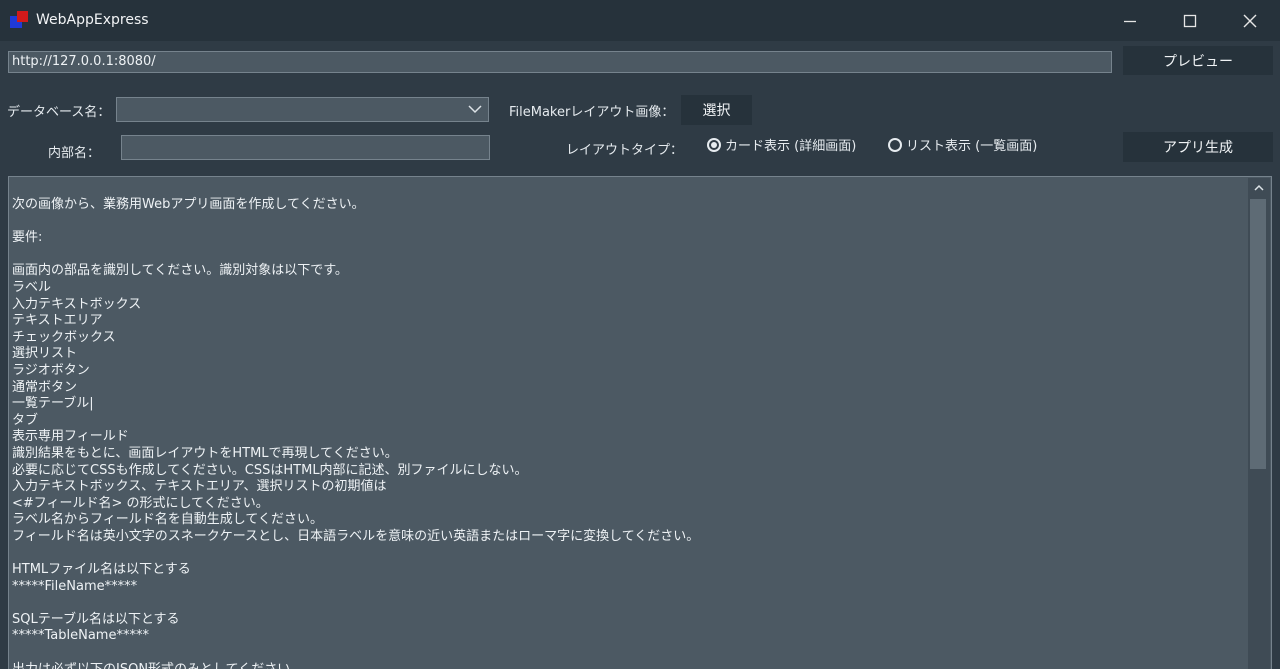 This screenshot has height=669, width=1280. Describe the element at coordinates (791, 146) in the screenshot. I see `radio-card-view-label: カード表示 (詳細画面)` at that location.